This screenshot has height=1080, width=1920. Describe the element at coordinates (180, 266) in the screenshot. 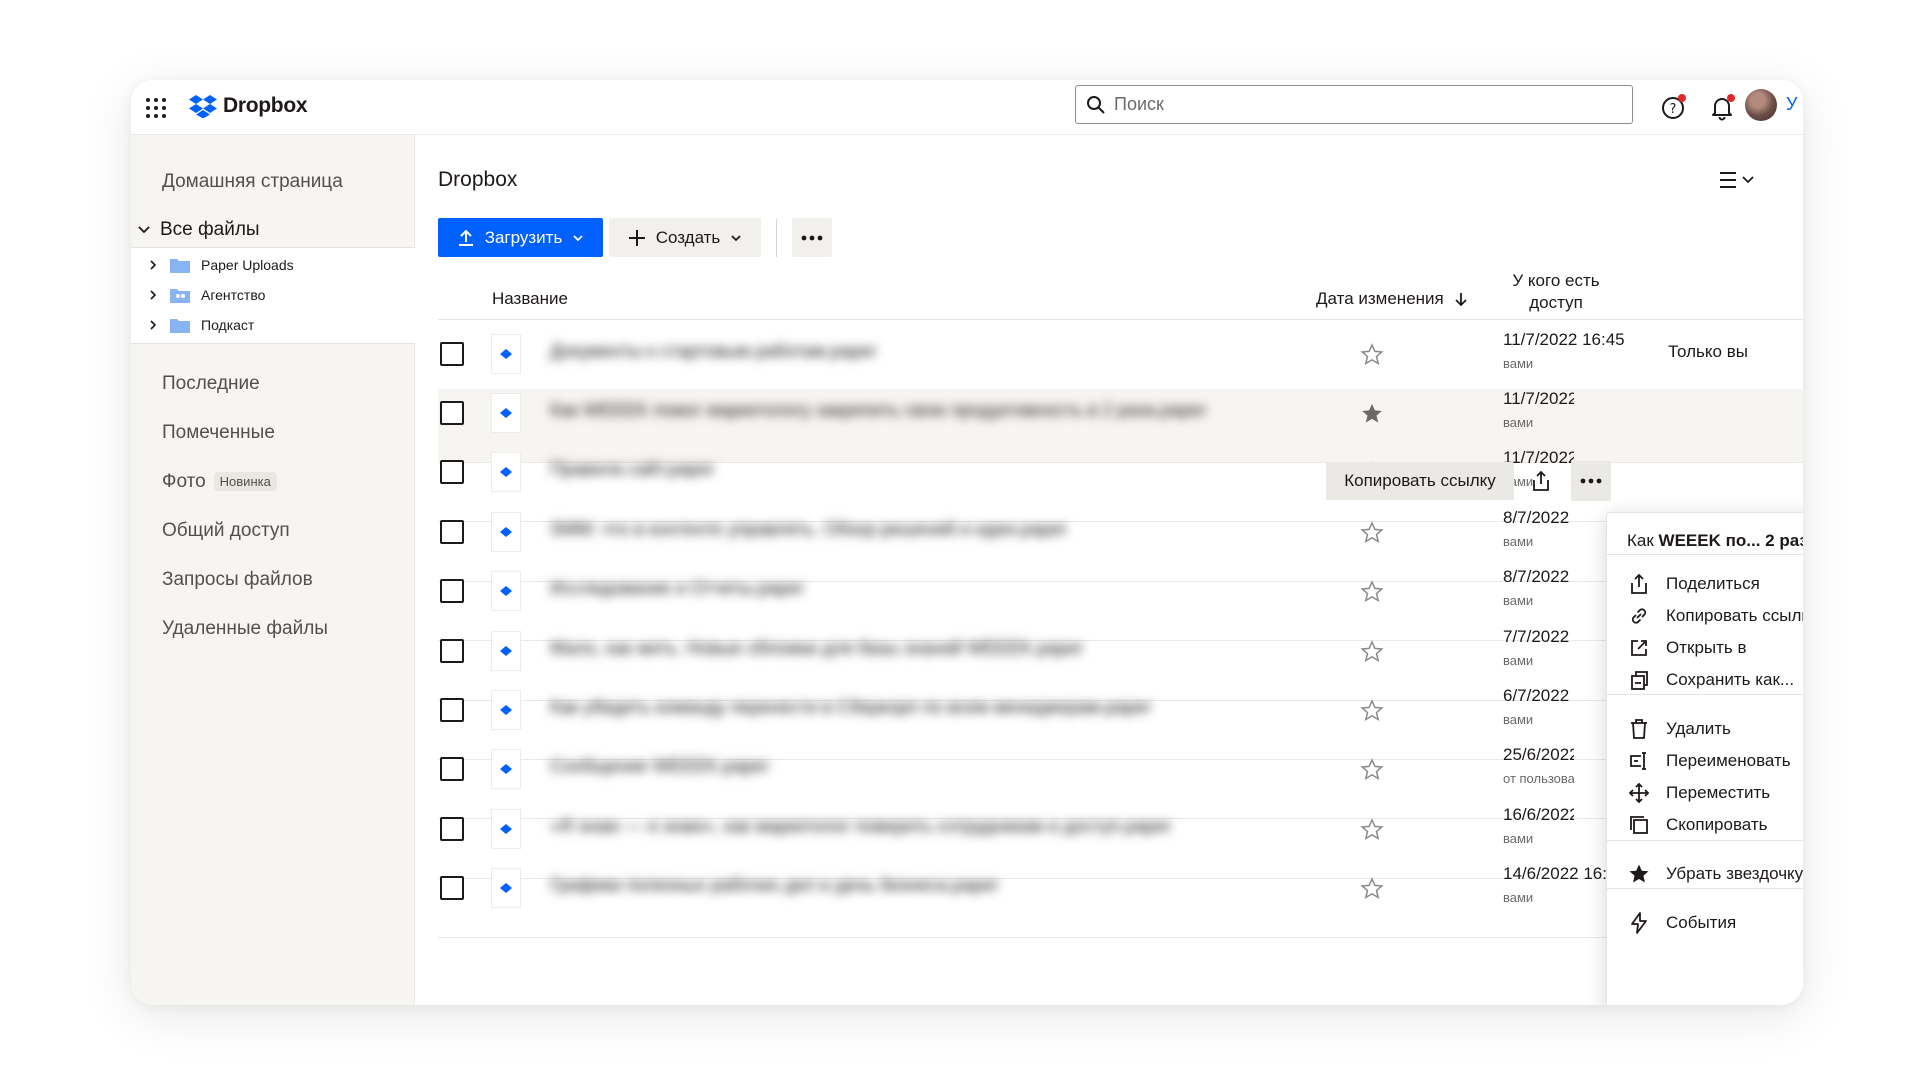

I see `folder-icon` at that location.